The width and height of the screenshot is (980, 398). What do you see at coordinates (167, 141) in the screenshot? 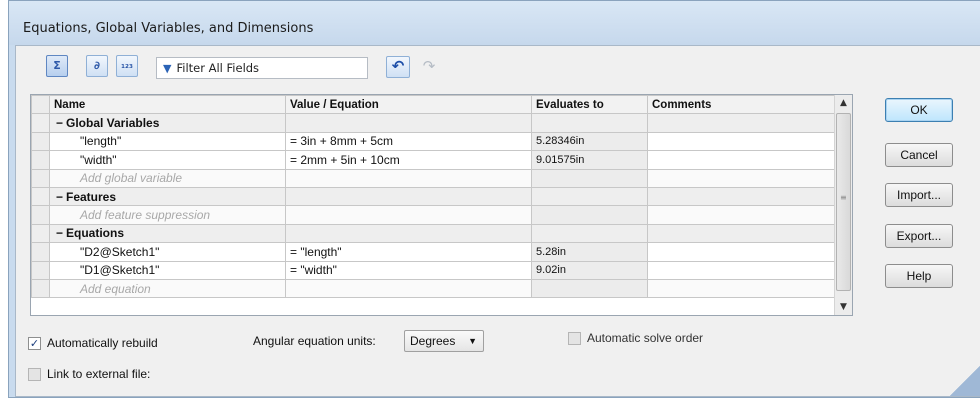
I see `name-cell: "length"` at bounding box center [167, 141].